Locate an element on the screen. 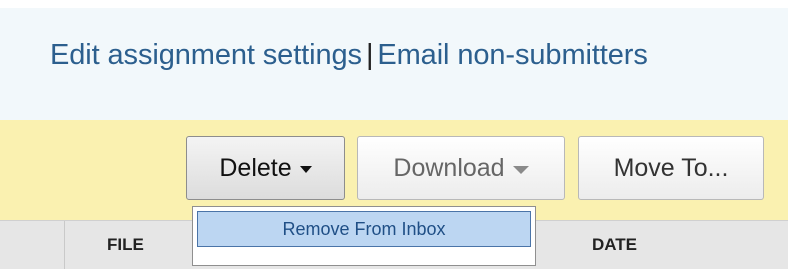 The height and width of the screenshot is (269, 788). column-header-file: FILE is located at coordinates (125, 245).